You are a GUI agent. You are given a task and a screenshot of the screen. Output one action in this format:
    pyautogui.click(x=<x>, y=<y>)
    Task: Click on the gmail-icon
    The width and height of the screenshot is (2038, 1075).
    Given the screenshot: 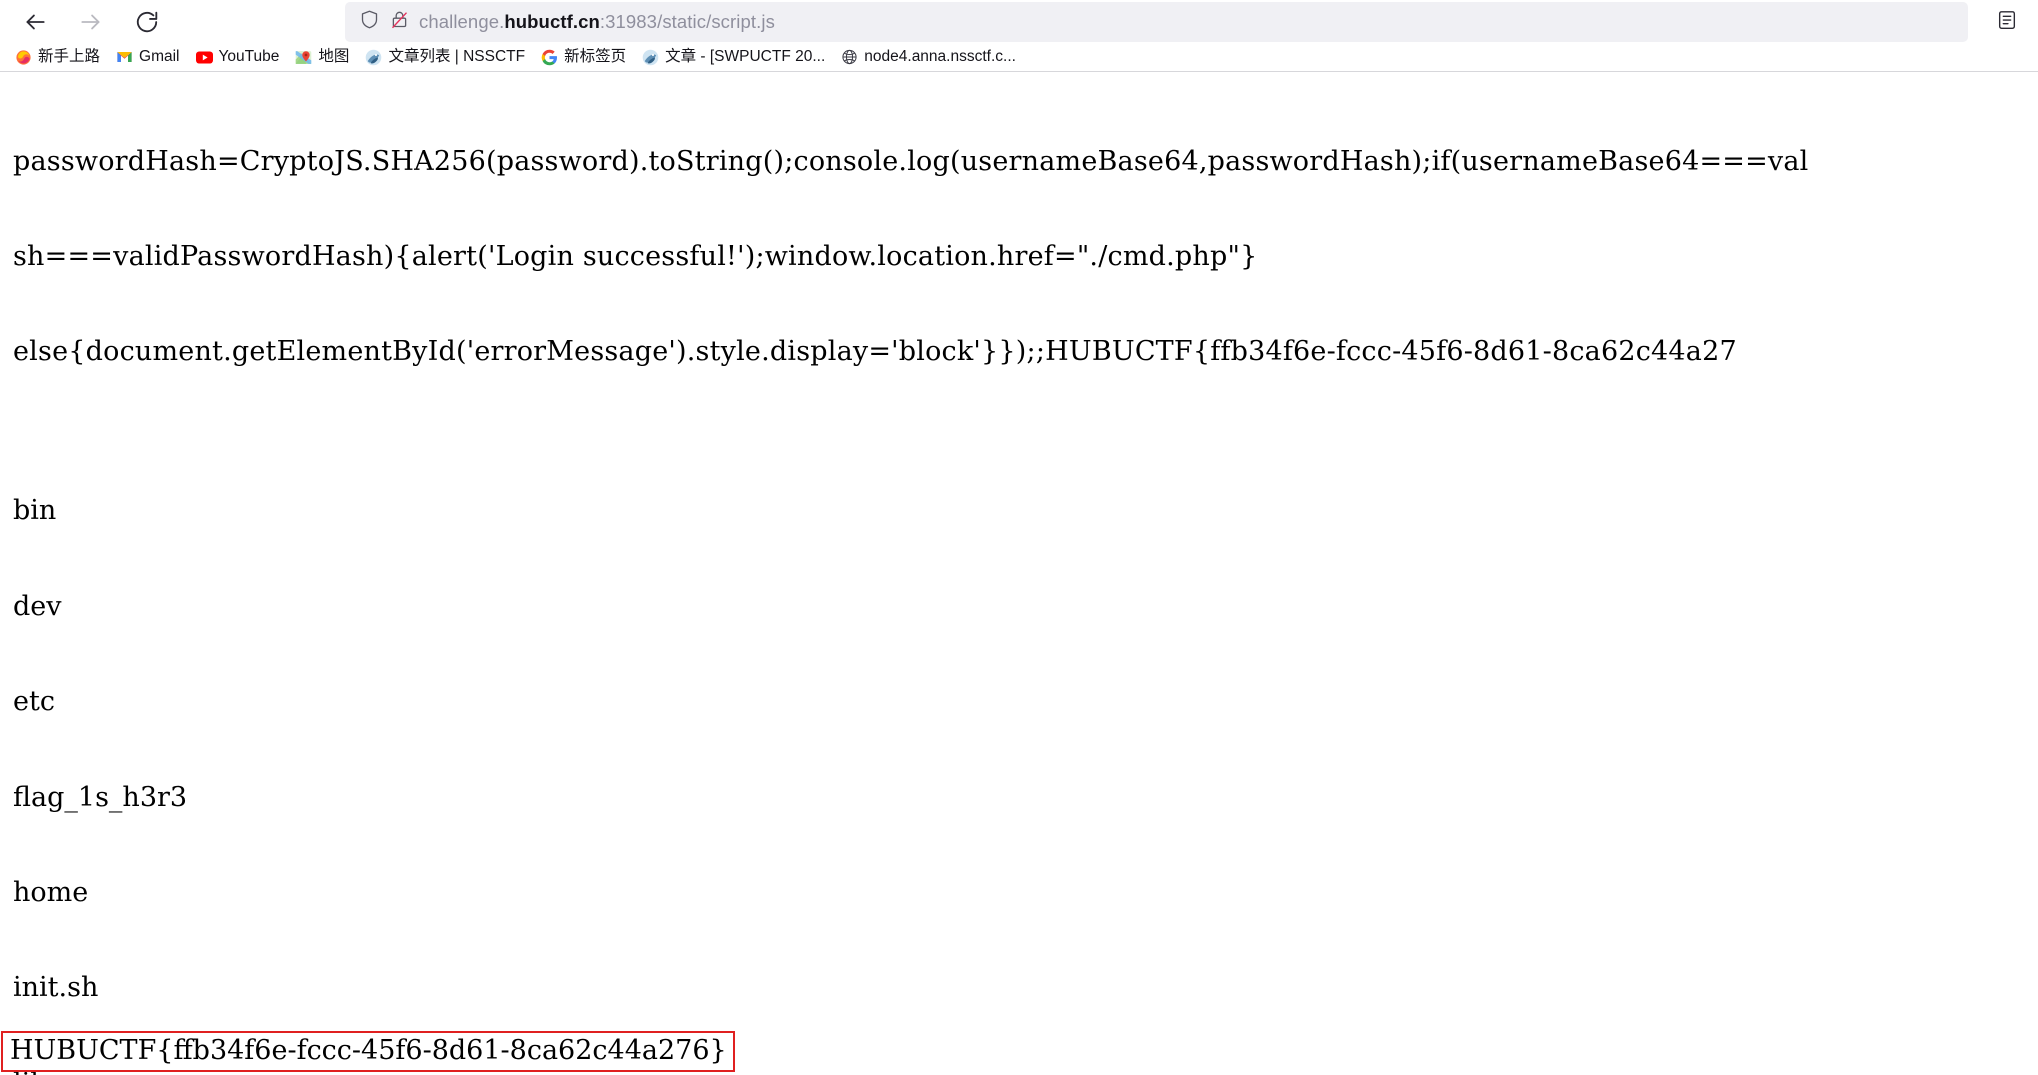 What is the action you would take?
    pyautogui.click(x=124, y=57)
    